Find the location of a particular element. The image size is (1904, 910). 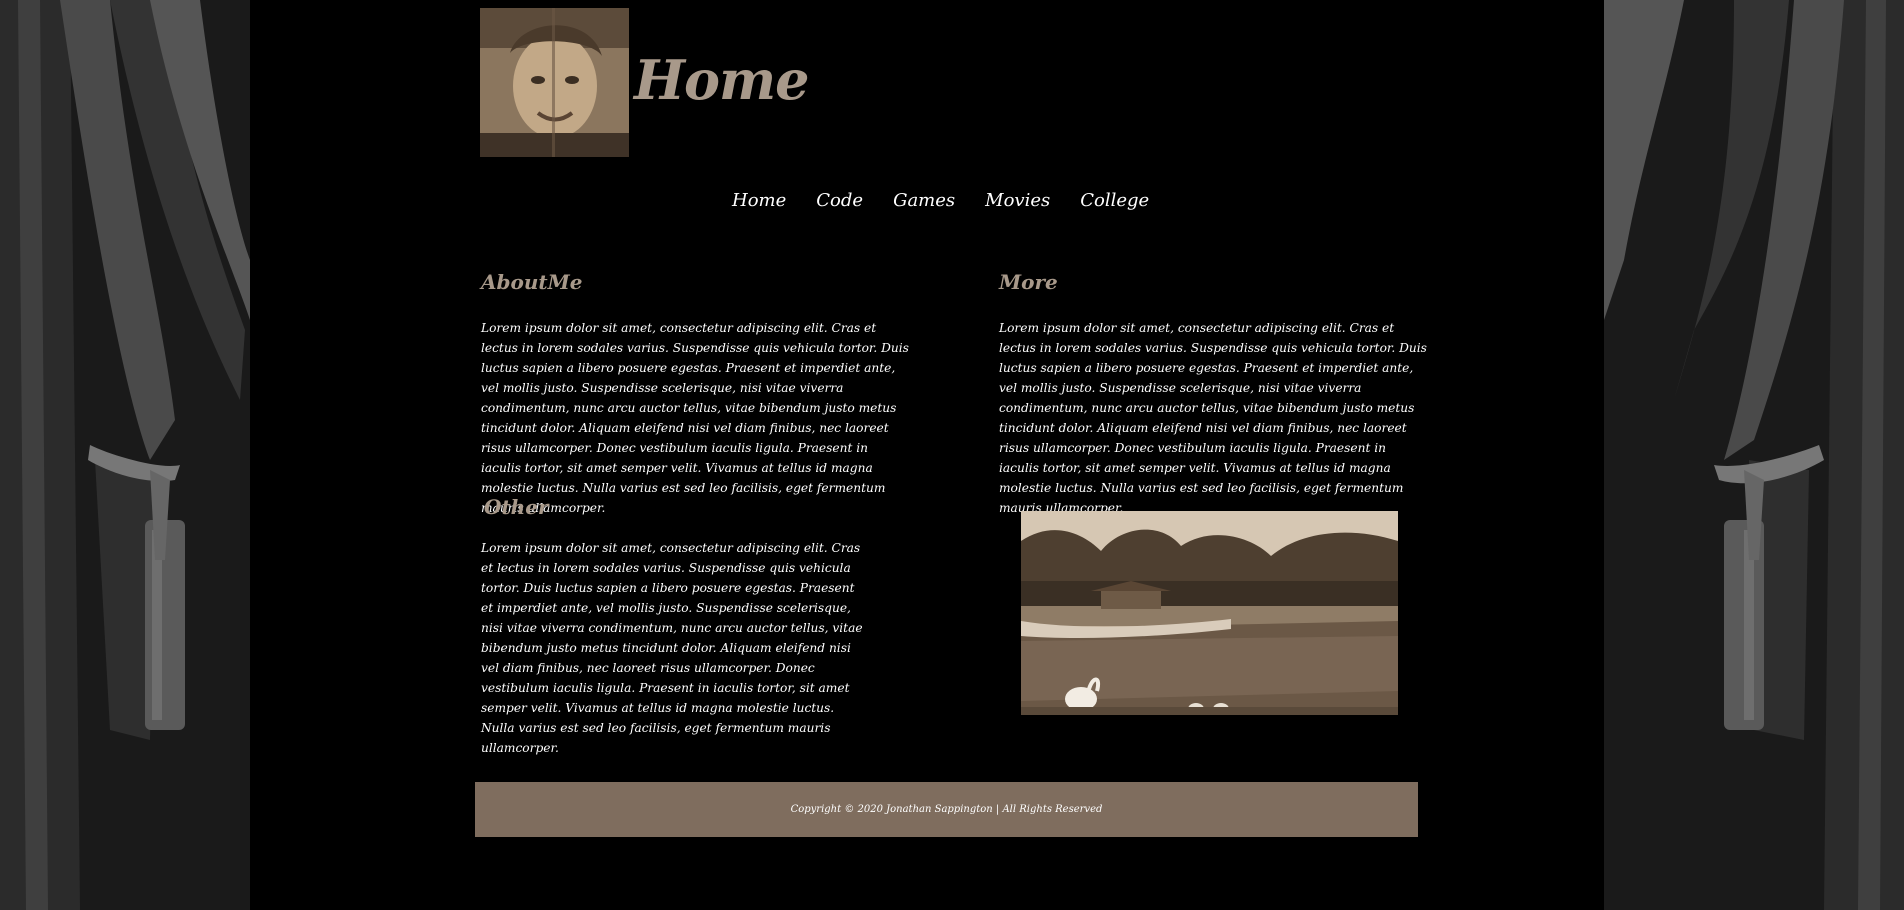

nav-item-movies: Movies is located at coordinates (1017, 200).